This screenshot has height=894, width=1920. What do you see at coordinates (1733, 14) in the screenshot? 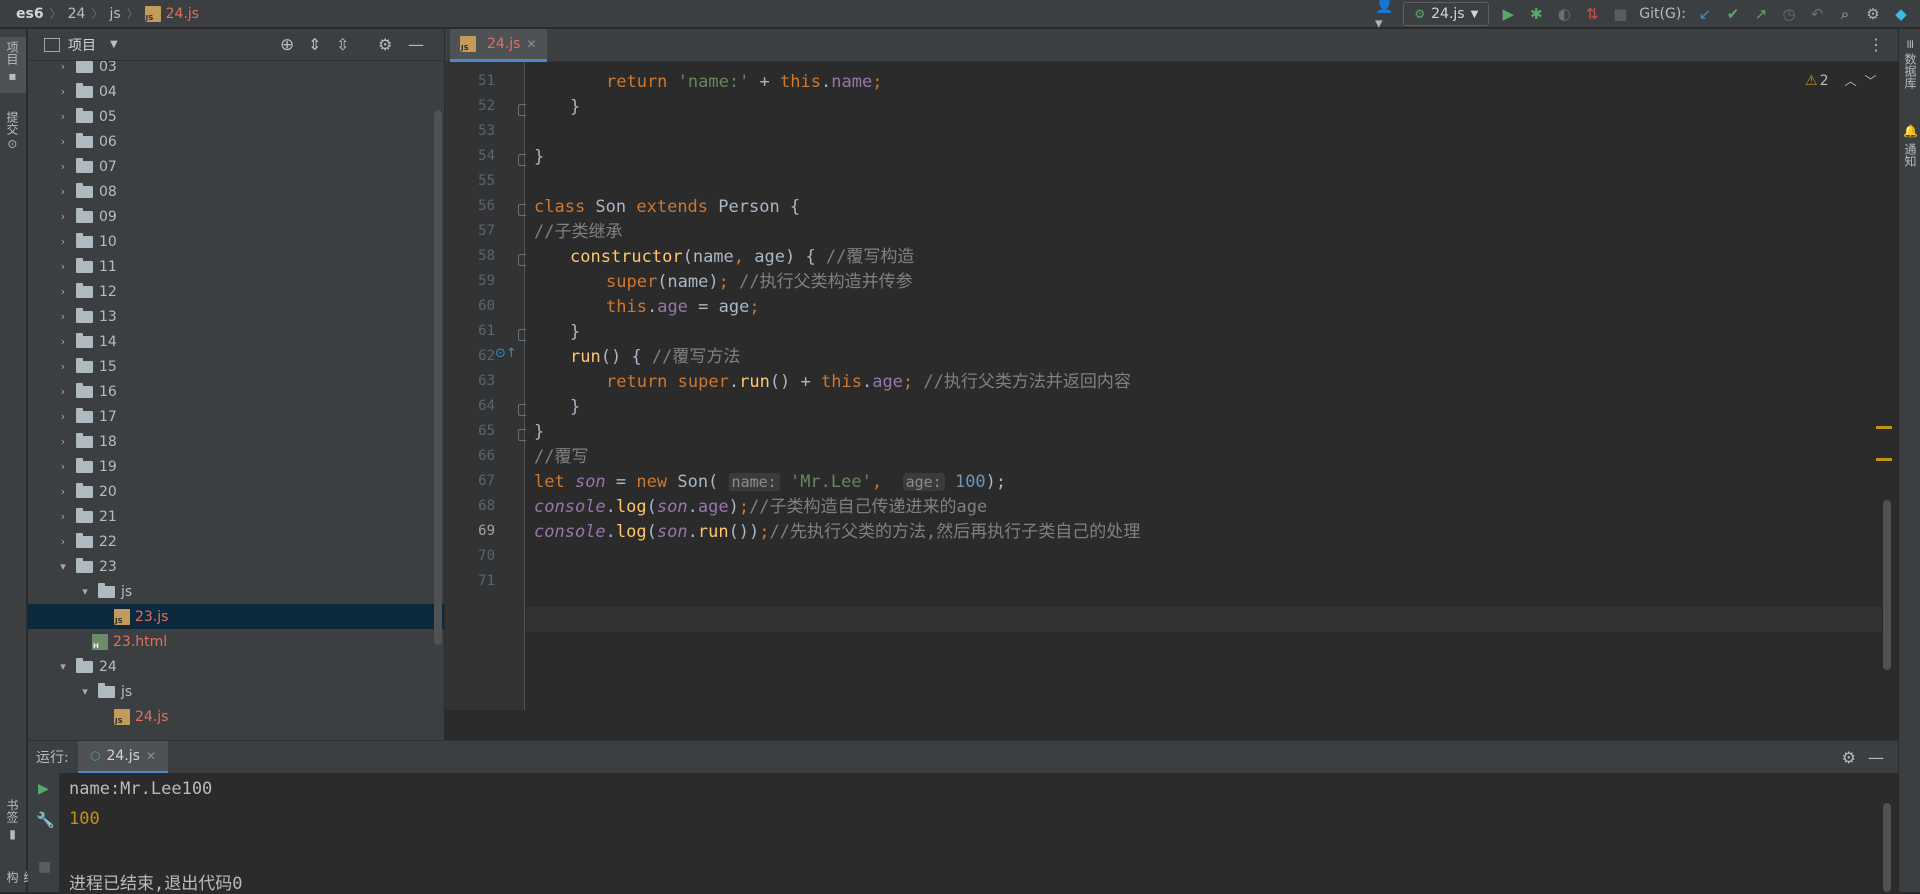
I see `git-commit-icon: ✔` at bounding box center [1733, 14].